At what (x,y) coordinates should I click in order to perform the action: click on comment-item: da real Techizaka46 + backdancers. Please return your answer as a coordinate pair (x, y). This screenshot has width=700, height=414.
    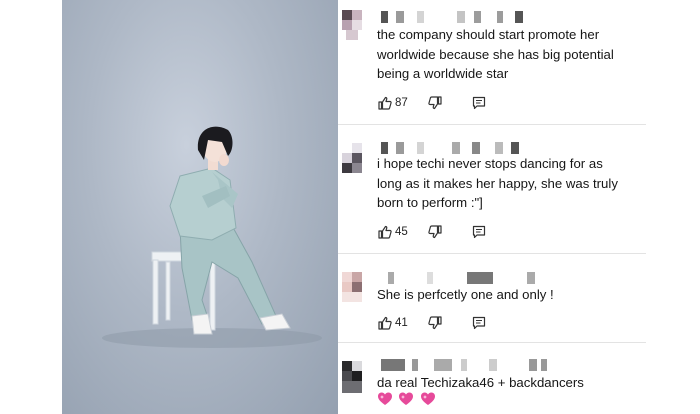
    Looking at the image, I should click on (492, 378).